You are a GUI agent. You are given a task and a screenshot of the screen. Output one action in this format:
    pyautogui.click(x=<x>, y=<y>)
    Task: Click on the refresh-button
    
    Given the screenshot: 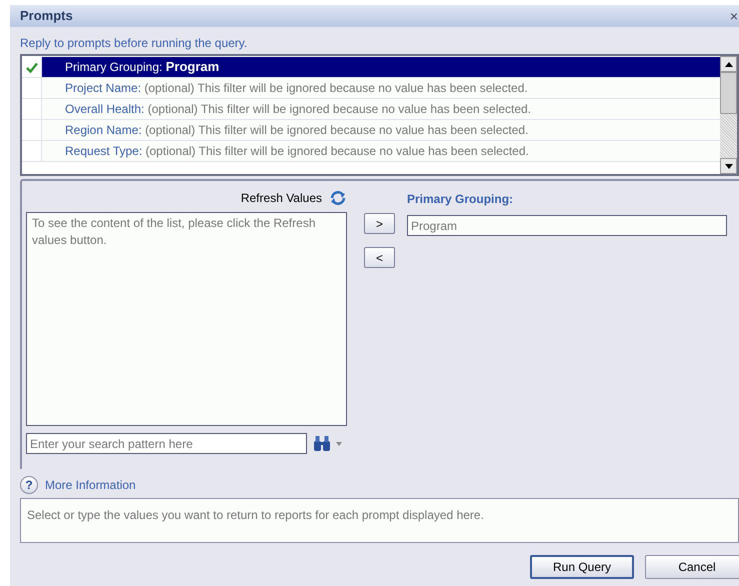 What is the action you would take?
    pyautogui.click(x=338, y=198)
    